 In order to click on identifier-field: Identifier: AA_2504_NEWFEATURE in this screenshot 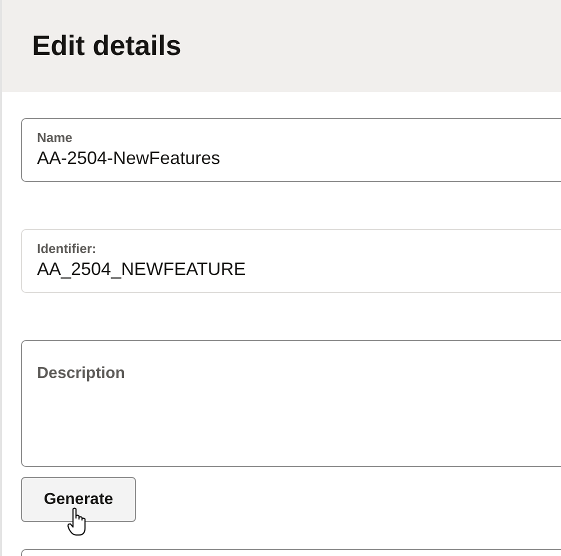, I will do `click(291, 261)`.